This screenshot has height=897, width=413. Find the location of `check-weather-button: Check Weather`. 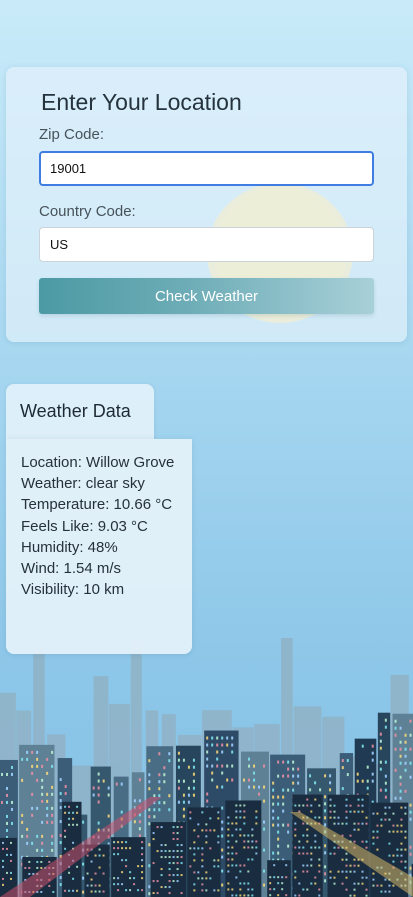

check-weather-button: Check Weather is located at coordinates (206, 296).